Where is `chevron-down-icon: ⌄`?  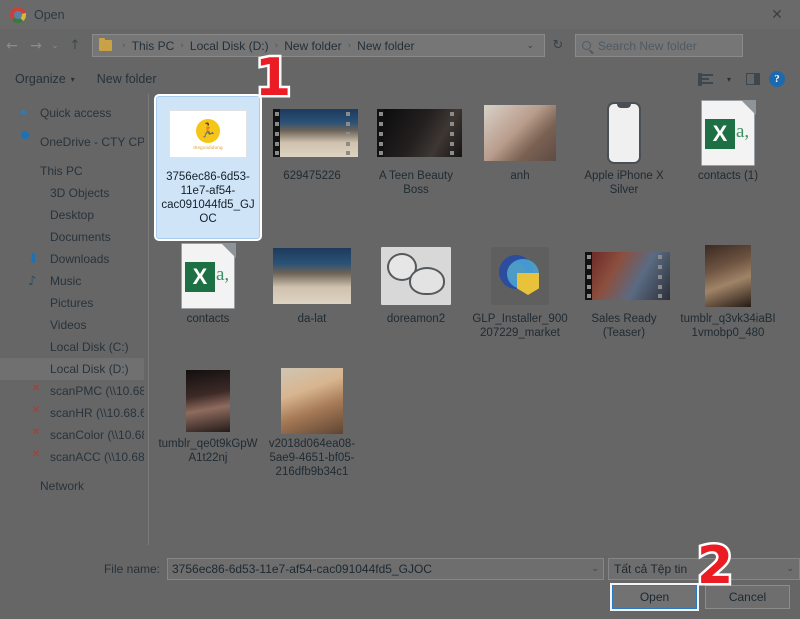
chevron-down-icon: ⌄ is located at coordinates (592, 569).